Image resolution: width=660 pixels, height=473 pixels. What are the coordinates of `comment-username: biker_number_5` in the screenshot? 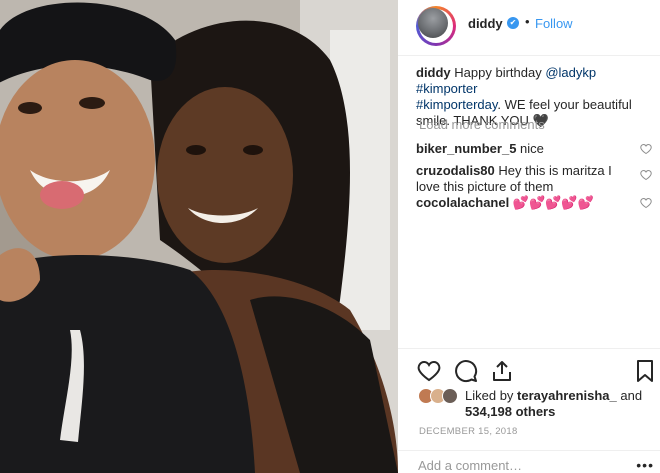 It's located at (466, 148).